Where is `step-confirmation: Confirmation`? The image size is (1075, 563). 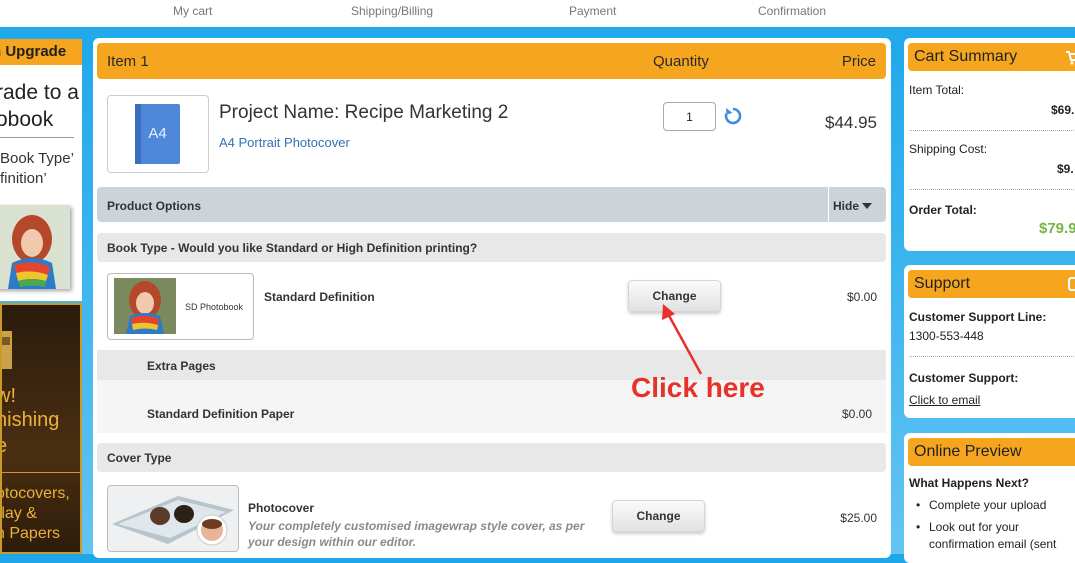 step-confirmation: Confirmation is located at coordinates (792, 11).